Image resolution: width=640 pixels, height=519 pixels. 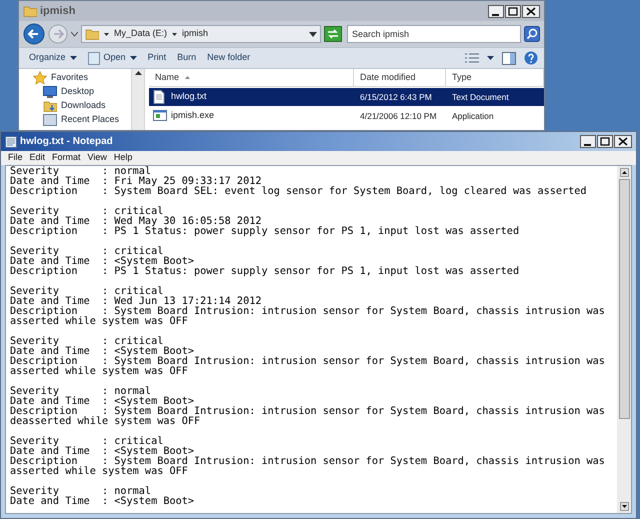 I want to click on menu-item: Format, so click(x=66, y=158).